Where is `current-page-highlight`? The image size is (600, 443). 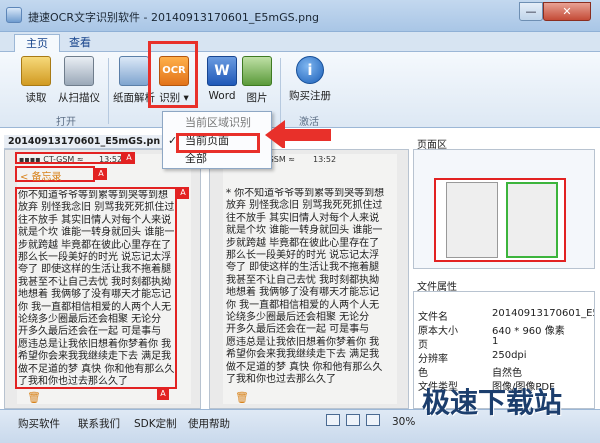
current-page-highlight is located at coordinates (218, 143).